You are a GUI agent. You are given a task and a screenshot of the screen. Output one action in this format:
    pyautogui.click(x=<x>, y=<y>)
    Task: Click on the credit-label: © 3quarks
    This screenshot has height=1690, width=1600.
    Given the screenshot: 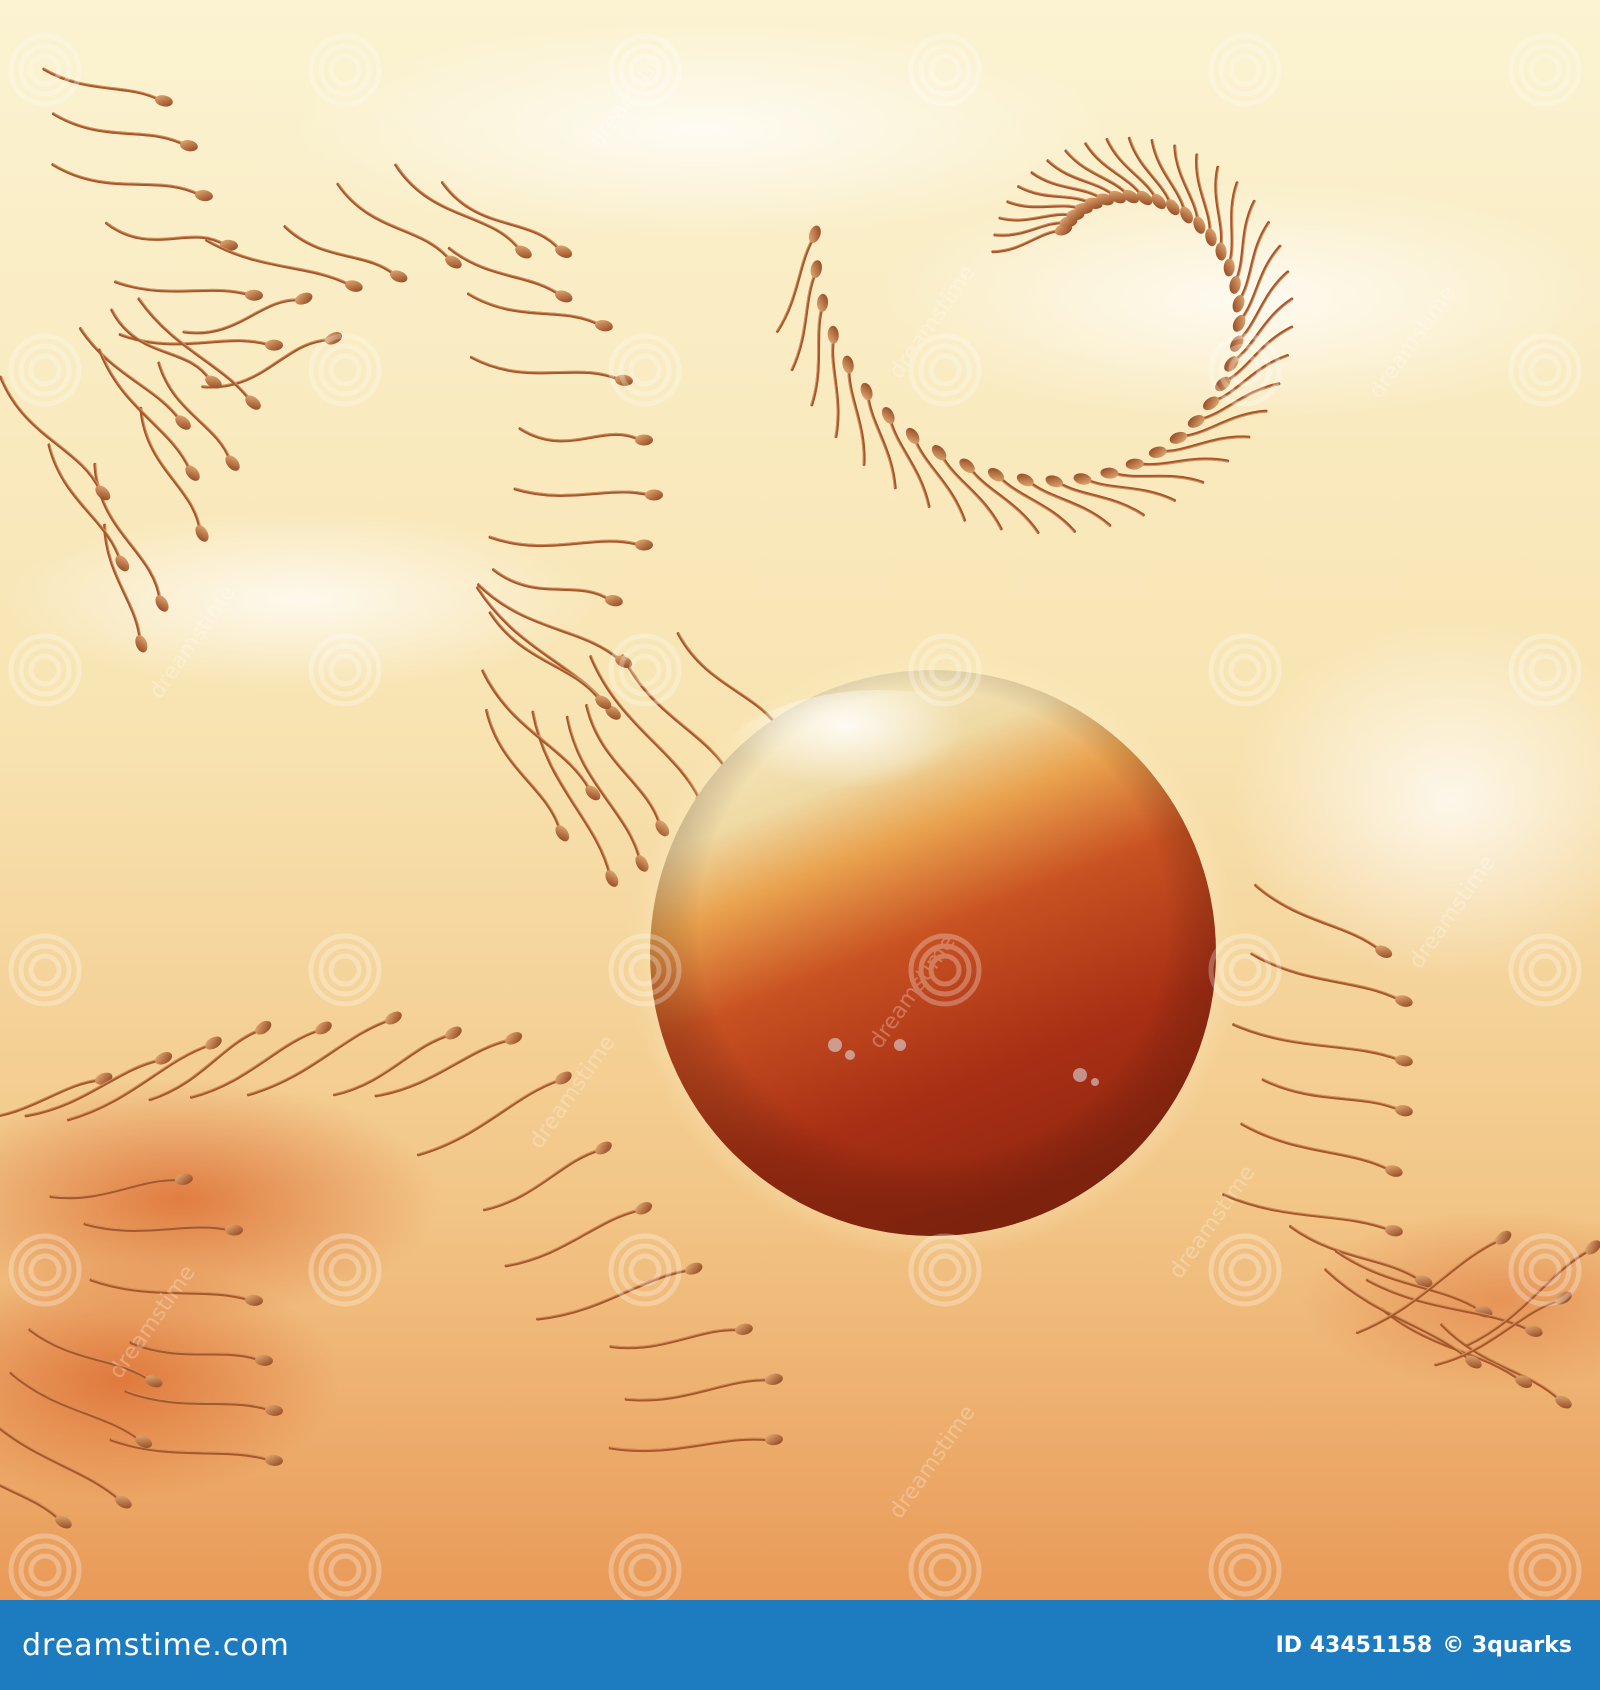 What is the action you would take?
    pyautogui.click(x=1507, y=1645)
    